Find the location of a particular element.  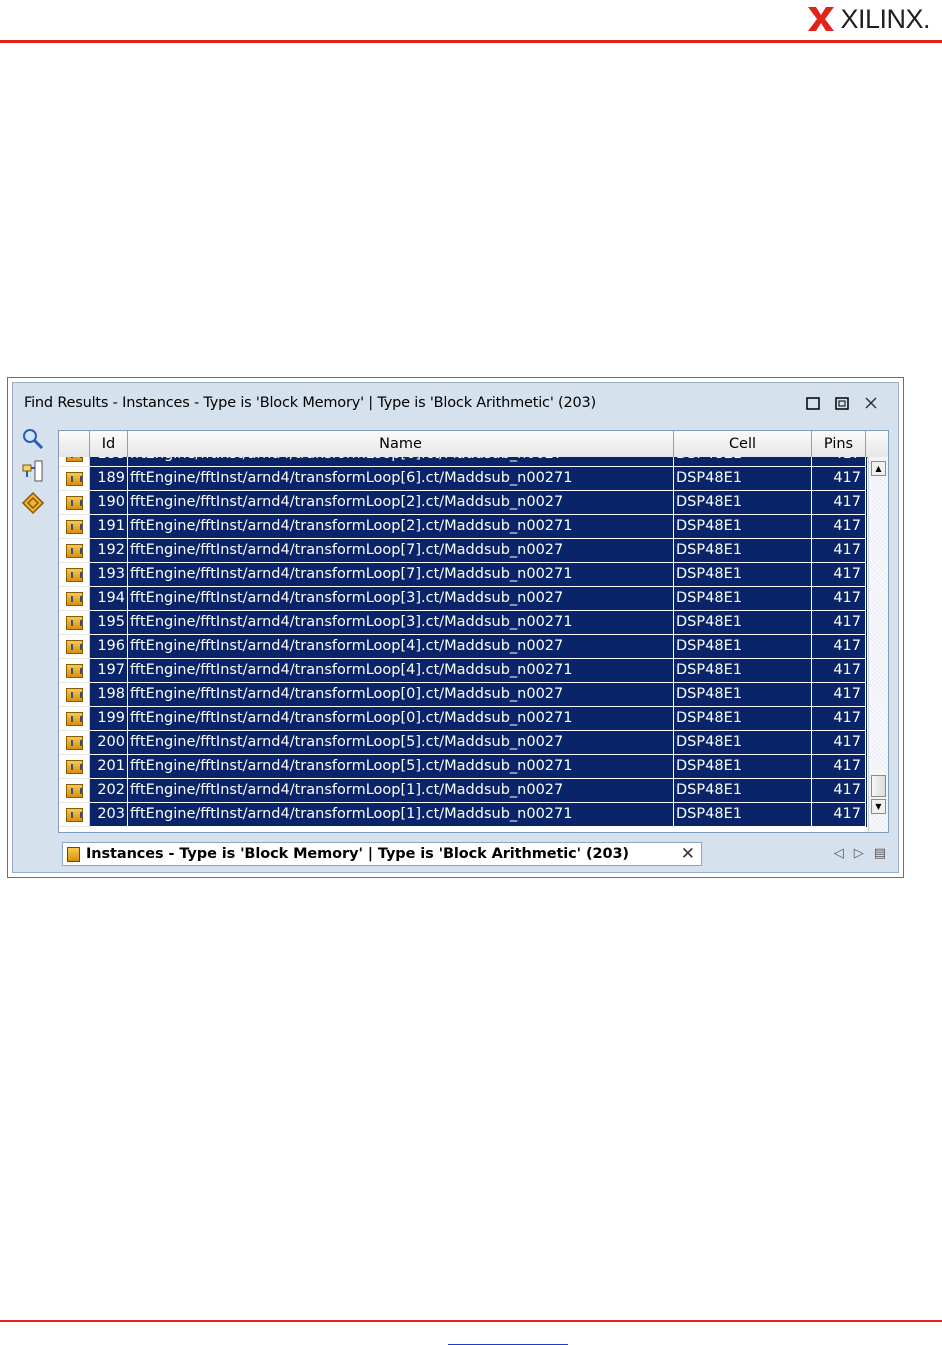

scroll-down-arrow-icon: ▼ is located at coordinates (878, 806).